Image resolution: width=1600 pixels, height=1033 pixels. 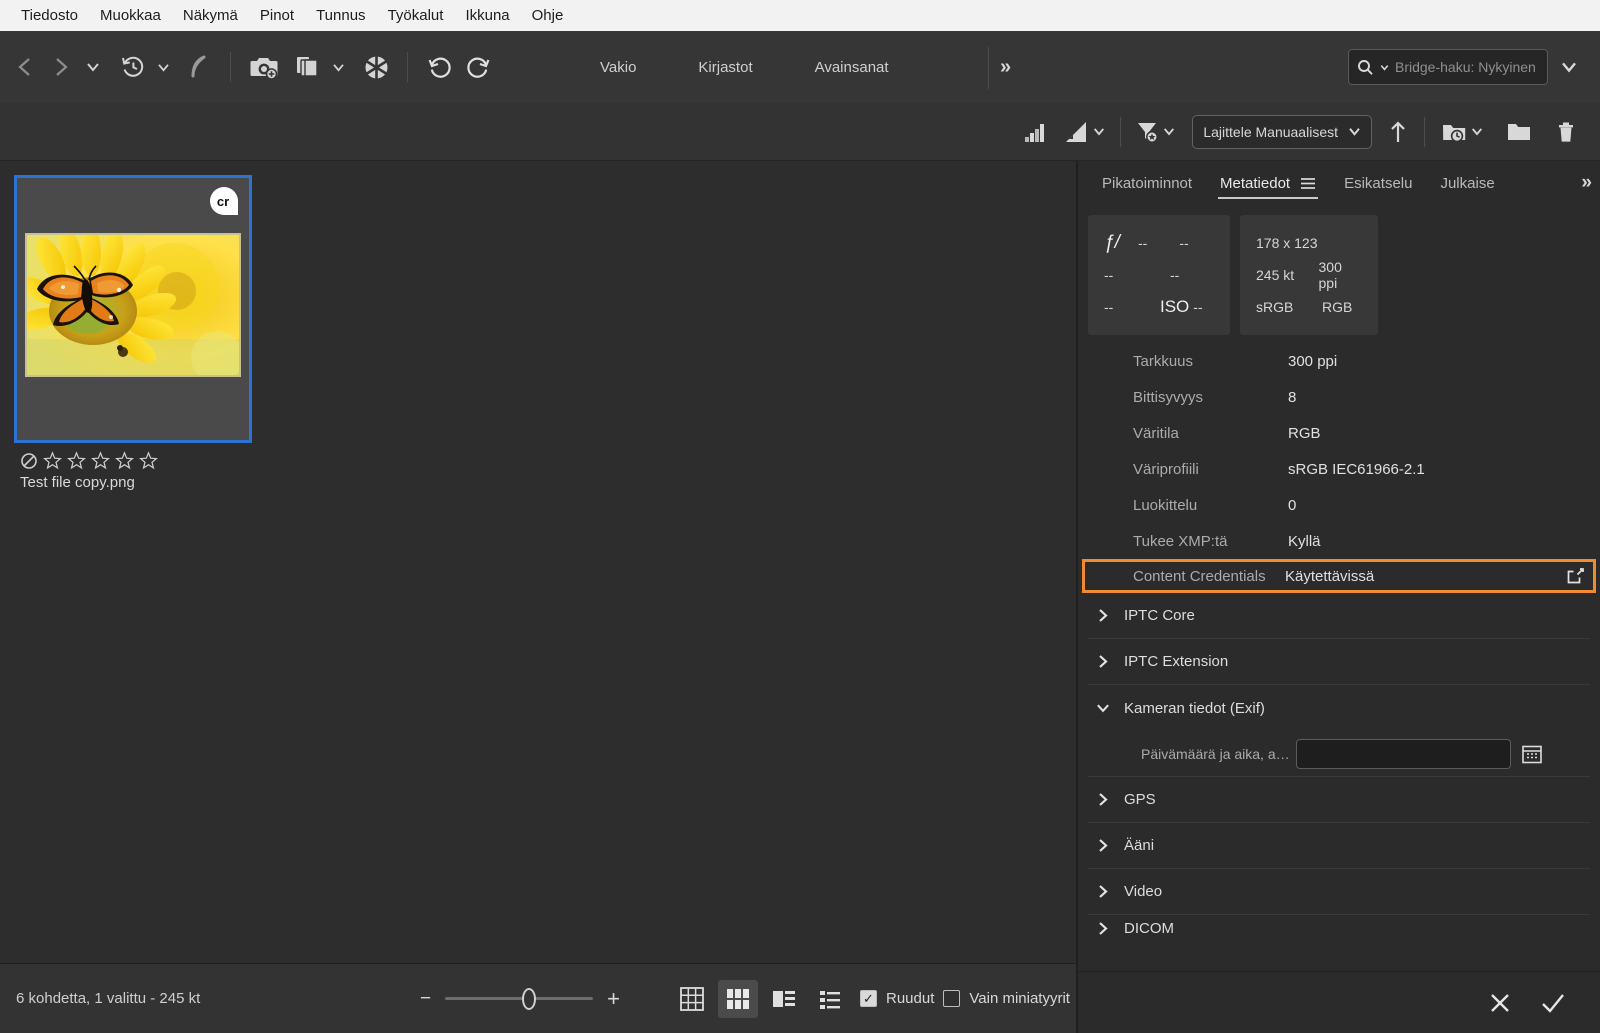 I want to click on zoom-out-button: −, so click(x=425, y=999).